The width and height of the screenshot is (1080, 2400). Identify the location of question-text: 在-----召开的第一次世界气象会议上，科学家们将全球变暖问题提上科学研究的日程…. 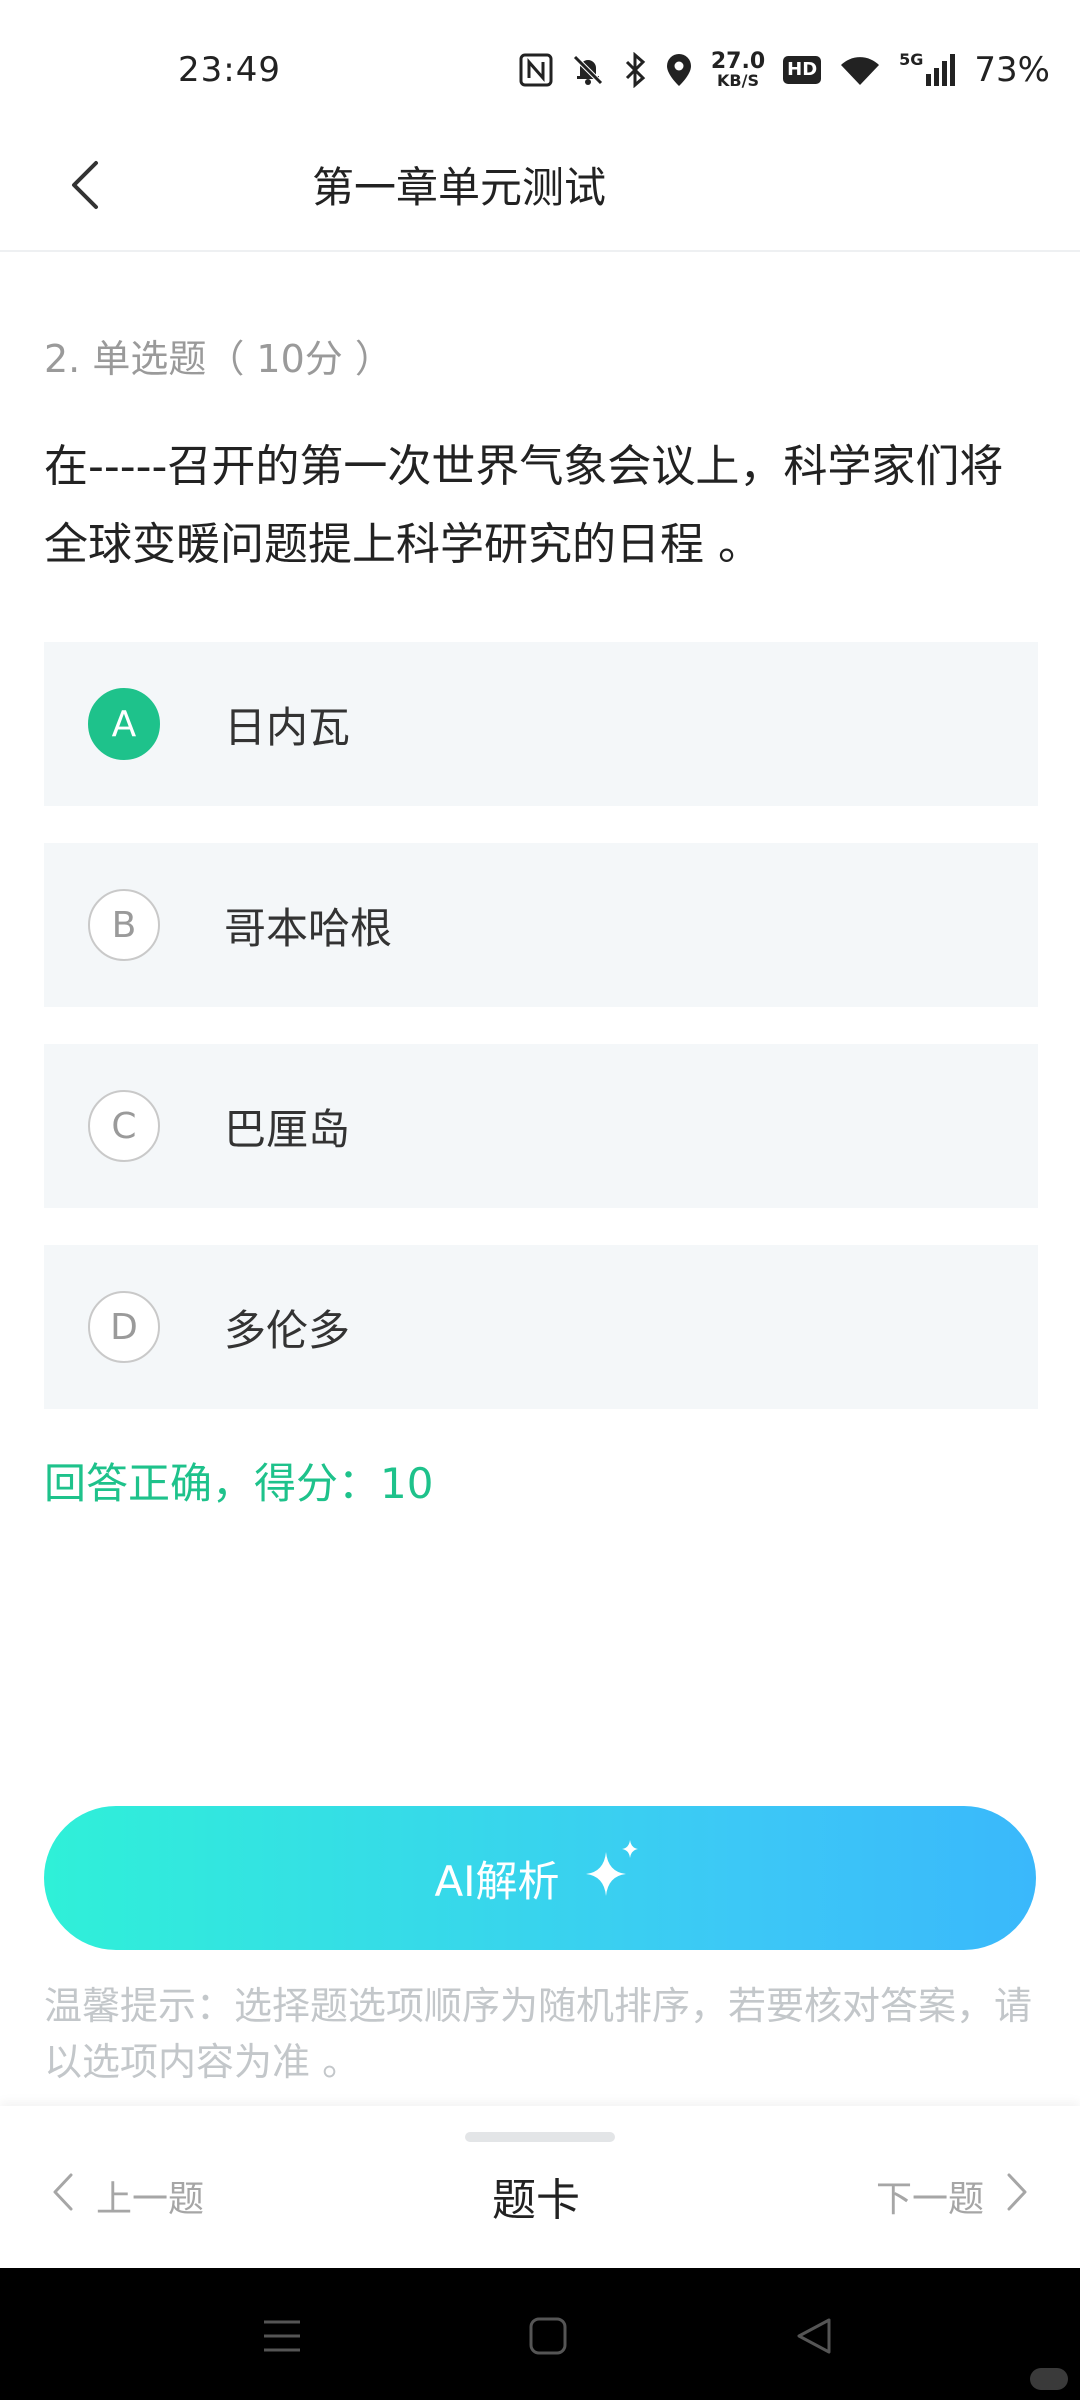
(524, 505).